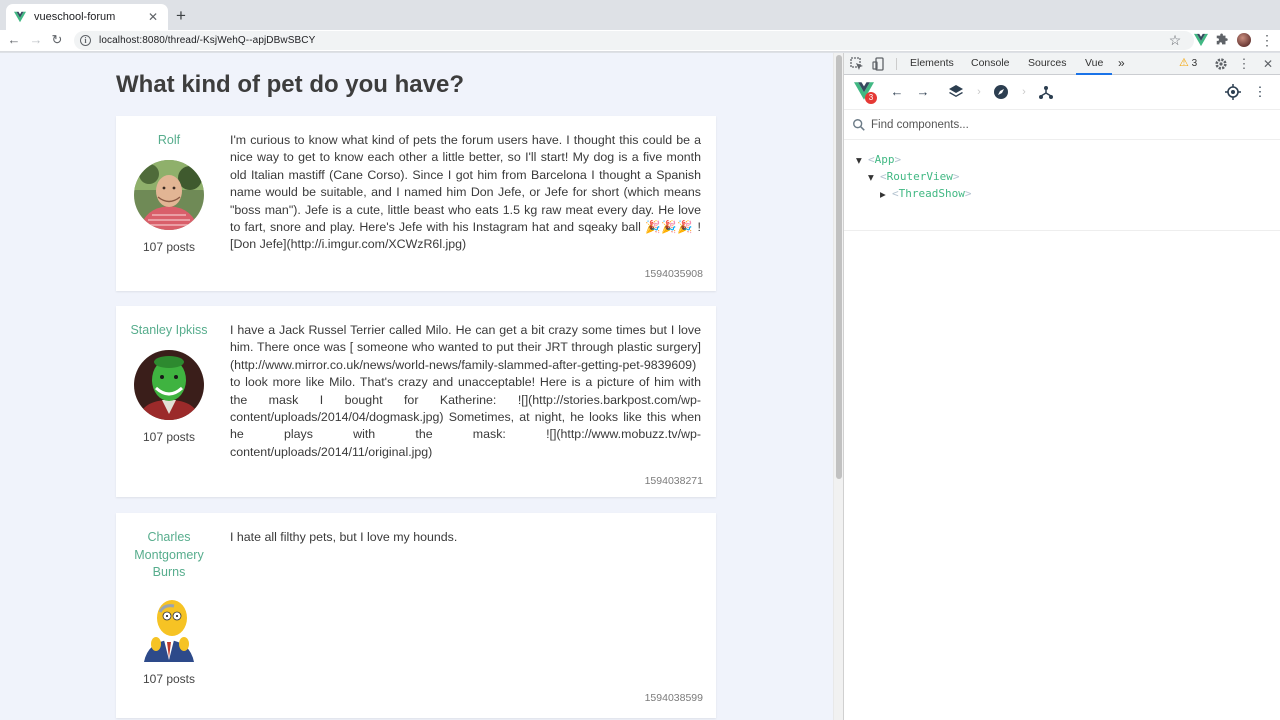 This screenshot has height=720, width=1280. Describe the element at coordinates (1233, 92) in the screenshot. I see `select-component-target-icon` at that location.